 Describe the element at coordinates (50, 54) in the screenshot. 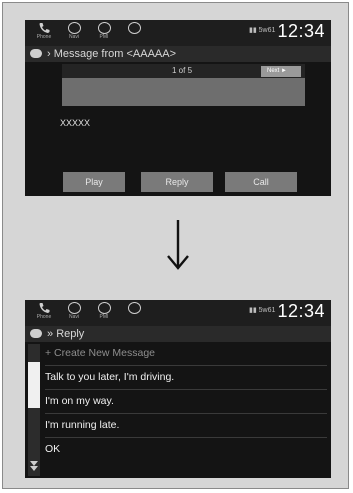

I see `breadcrumb-arrow-icon: ›` at that location.